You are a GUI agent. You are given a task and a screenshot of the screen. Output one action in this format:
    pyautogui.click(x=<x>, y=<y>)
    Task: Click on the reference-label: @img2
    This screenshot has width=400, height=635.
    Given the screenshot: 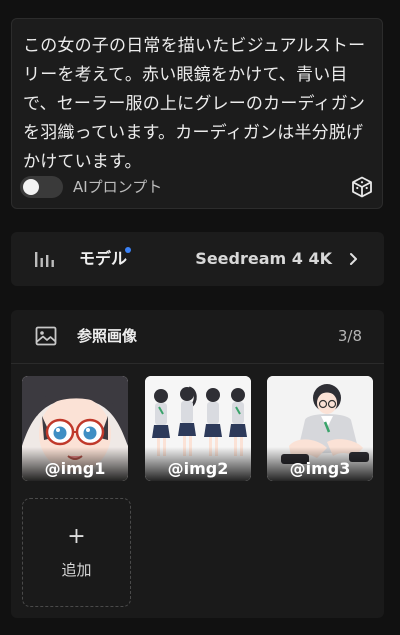 What is the action you would take?
    pyautogui.click(x=198, y=464)
    